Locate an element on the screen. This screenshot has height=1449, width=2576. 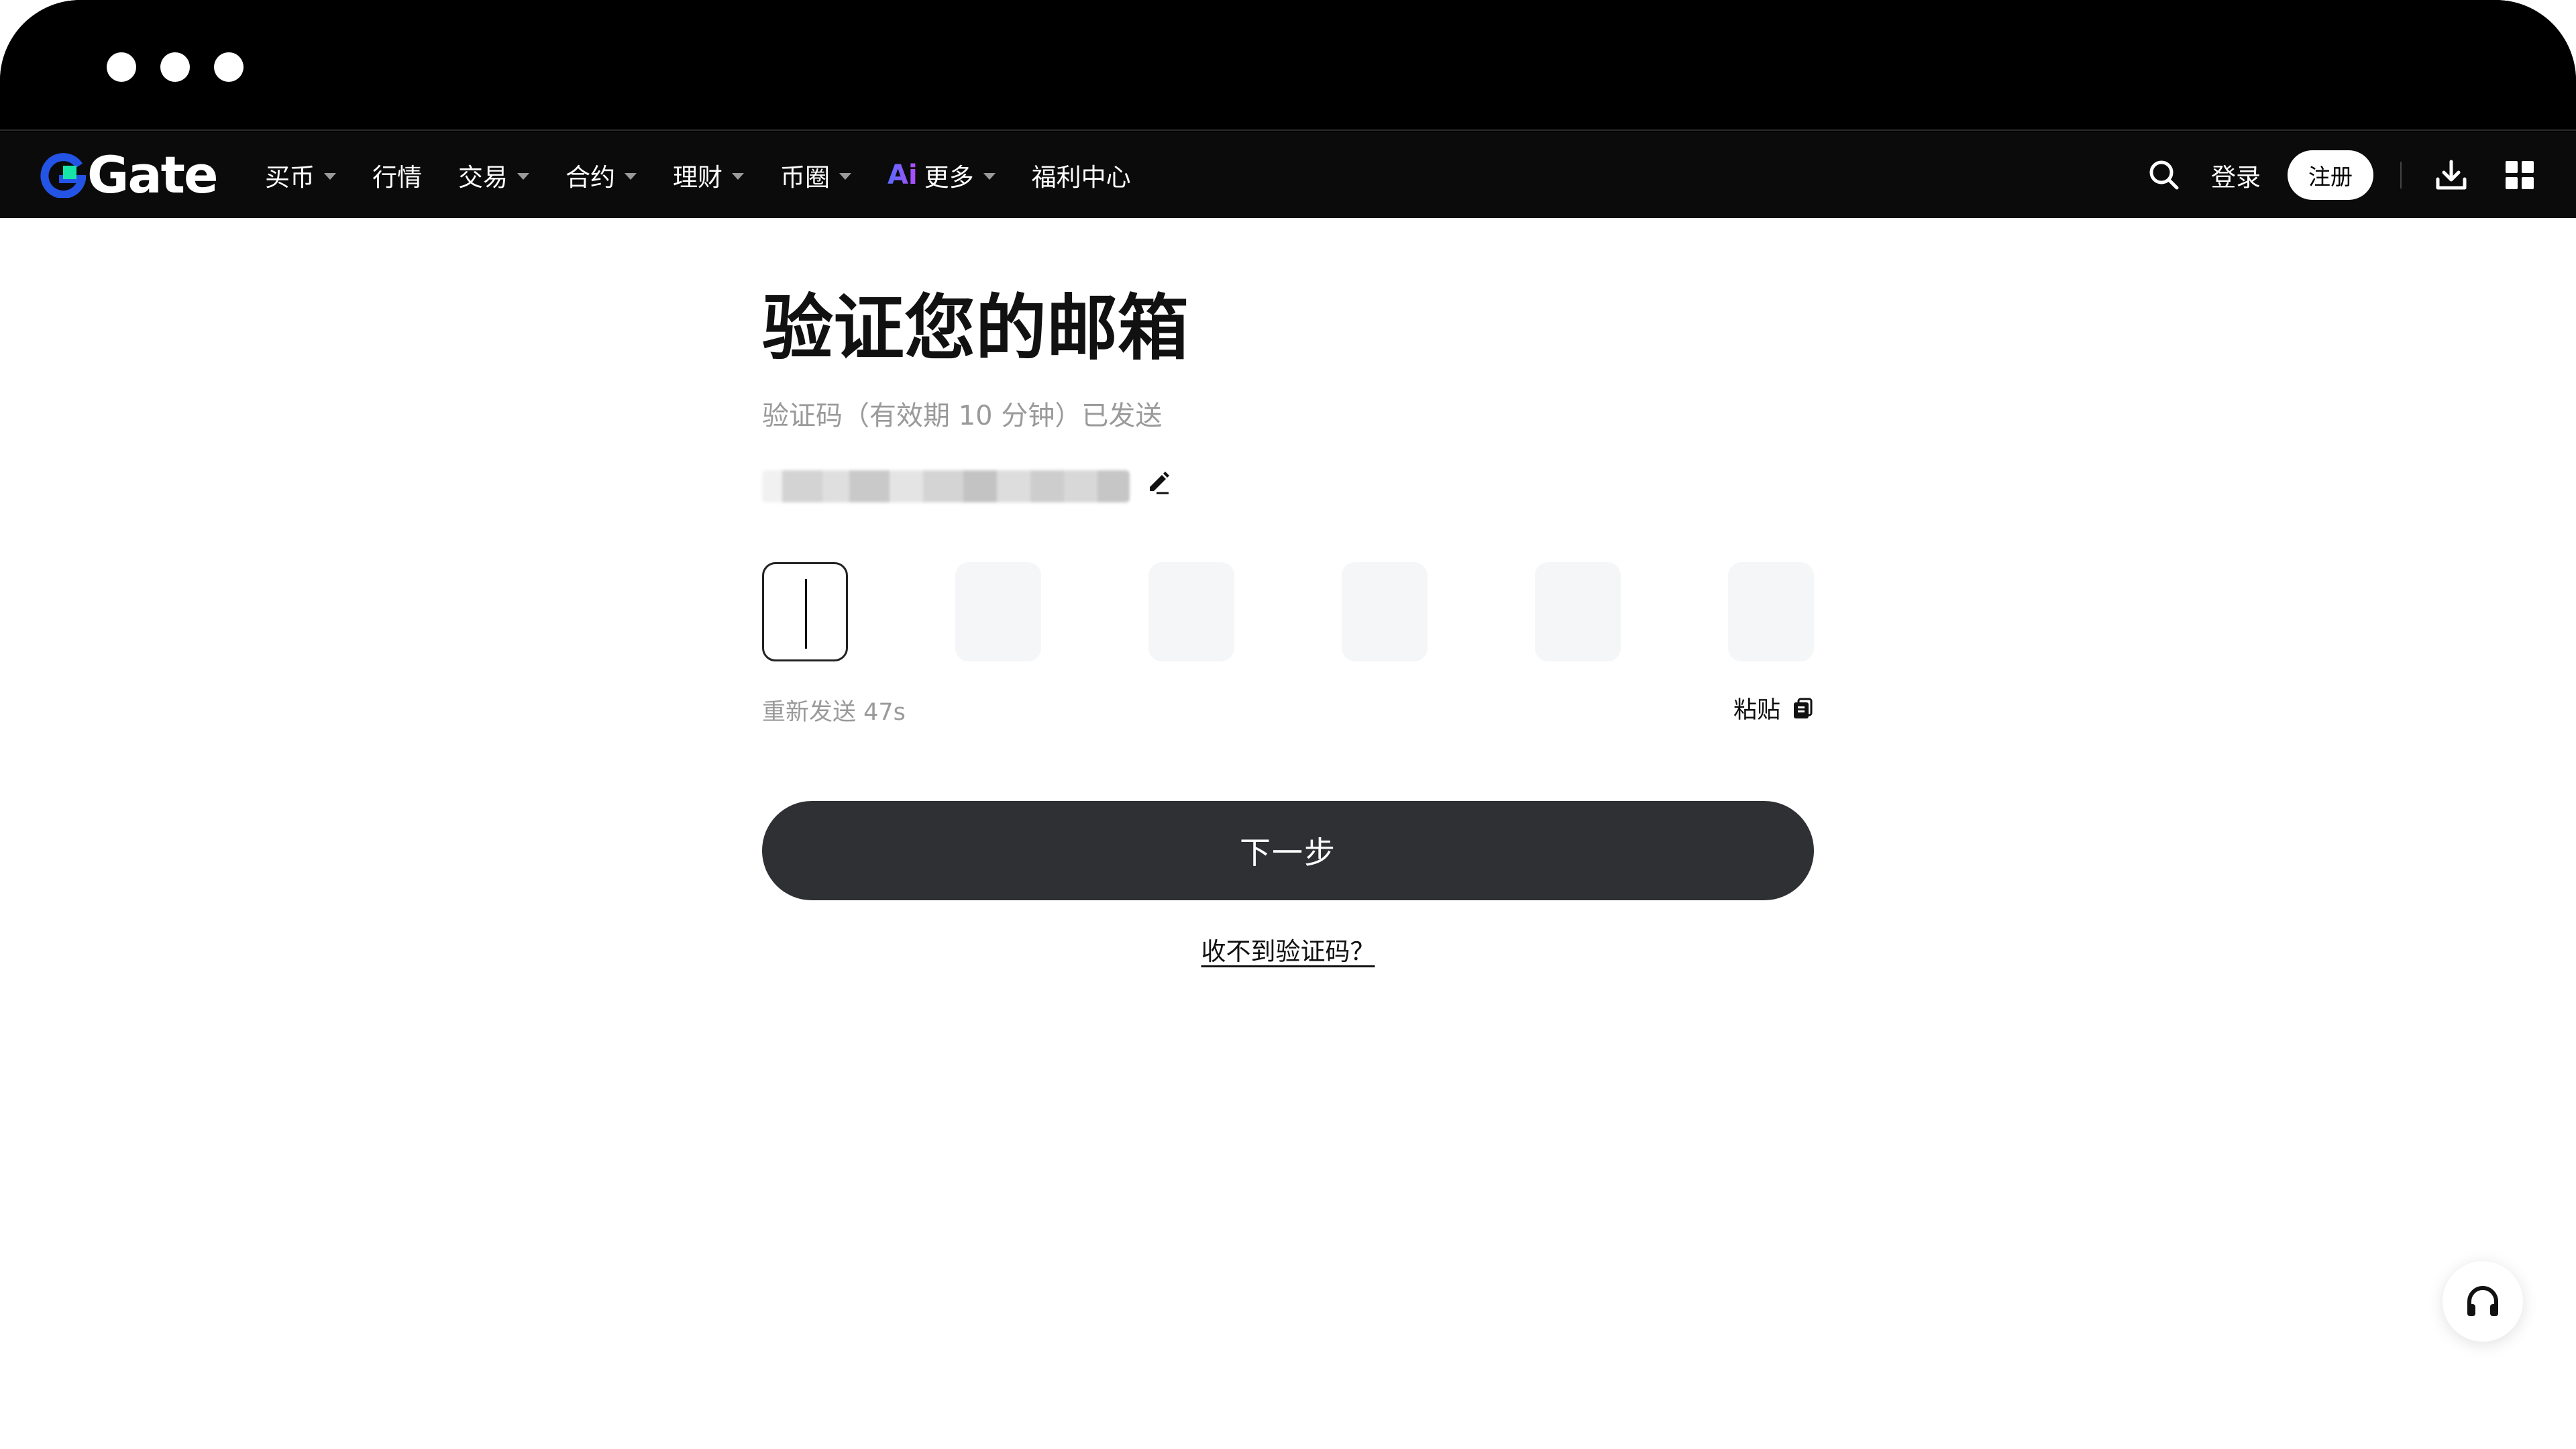
gate-logo: Gate is located at coordinates (129, 175).